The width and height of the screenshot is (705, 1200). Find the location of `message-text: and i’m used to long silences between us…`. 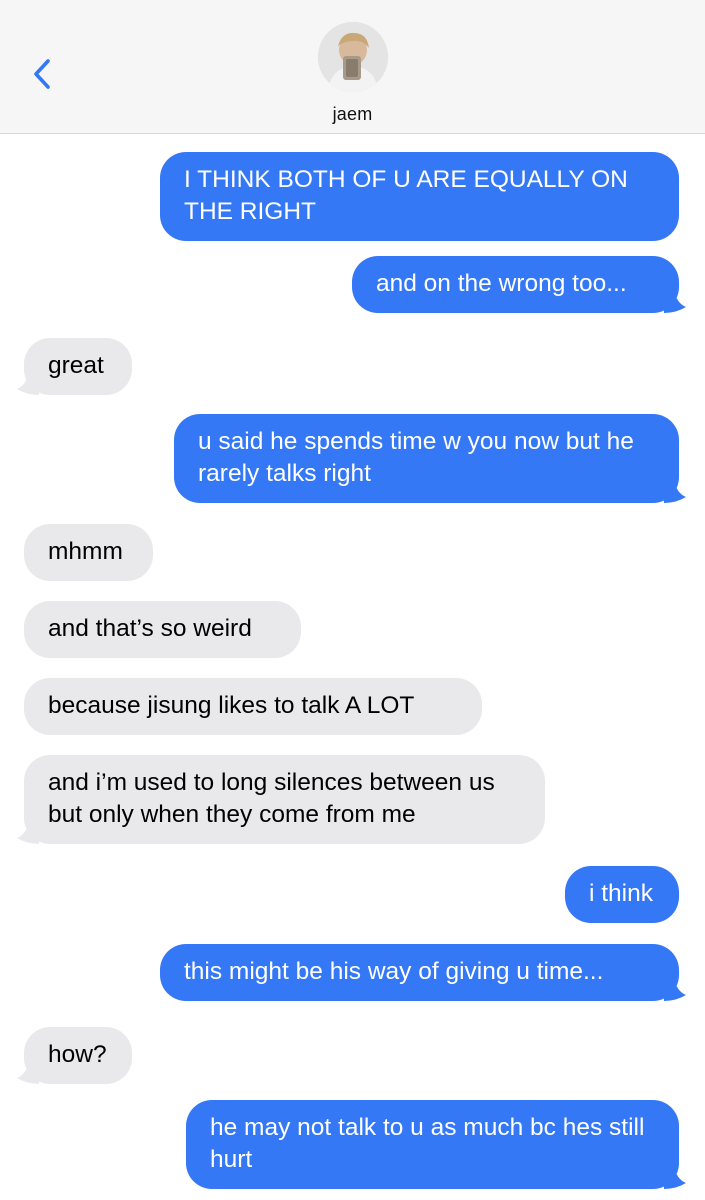

message-text: and i’m used to long silences between us… is located at coordinates (271, 798).